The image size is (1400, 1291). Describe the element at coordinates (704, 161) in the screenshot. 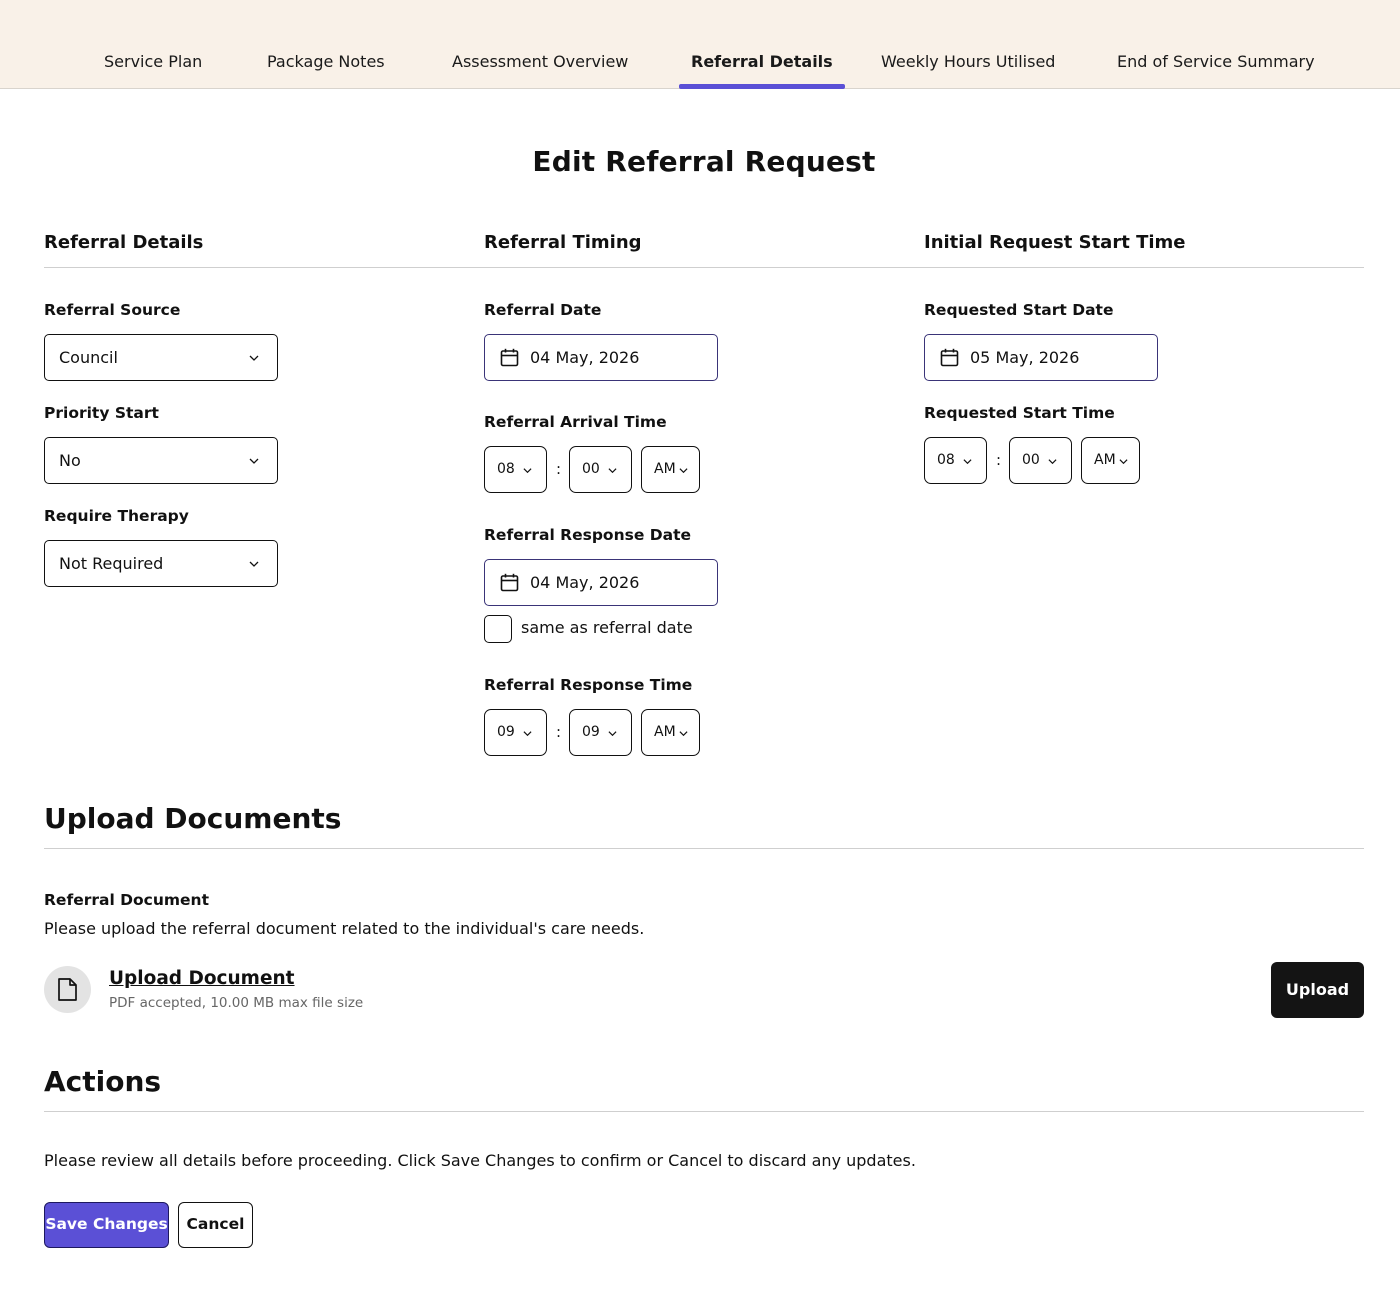

I see `page-title: Edit Referral Request` at that location.